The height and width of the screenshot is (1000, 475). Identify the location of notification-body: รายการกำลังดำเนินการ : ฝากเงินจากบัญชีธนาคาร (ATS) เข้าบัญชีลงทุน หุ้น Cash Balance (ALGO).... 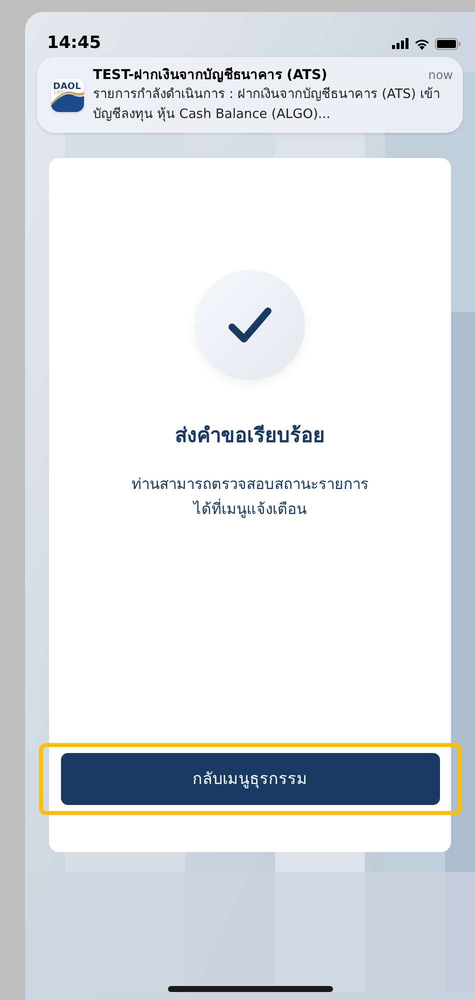
(267, 105).